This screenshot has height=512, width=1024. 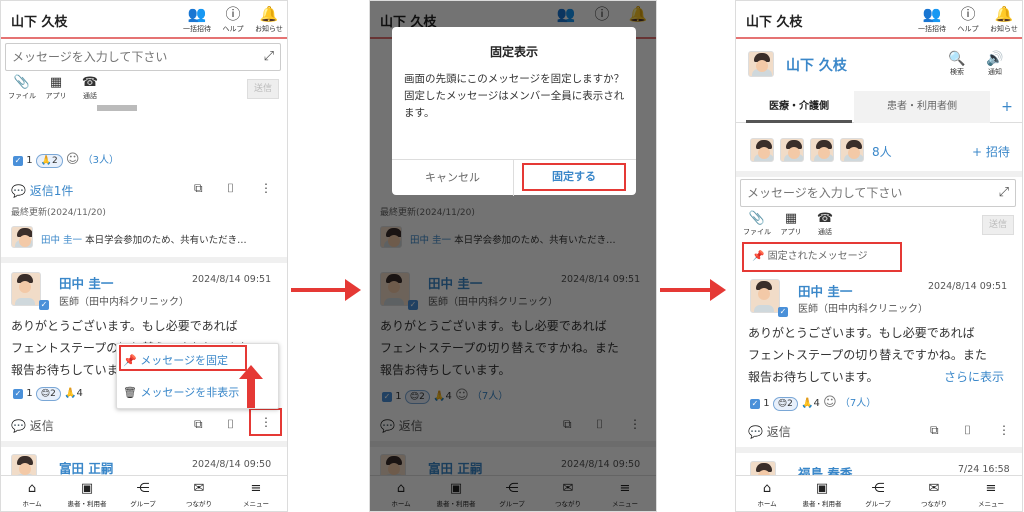 What do you see at coordinates (62, 240) in the screenshot?
I see `prev-reply-name: 田中 圭一` at bounding box center [62, 240].